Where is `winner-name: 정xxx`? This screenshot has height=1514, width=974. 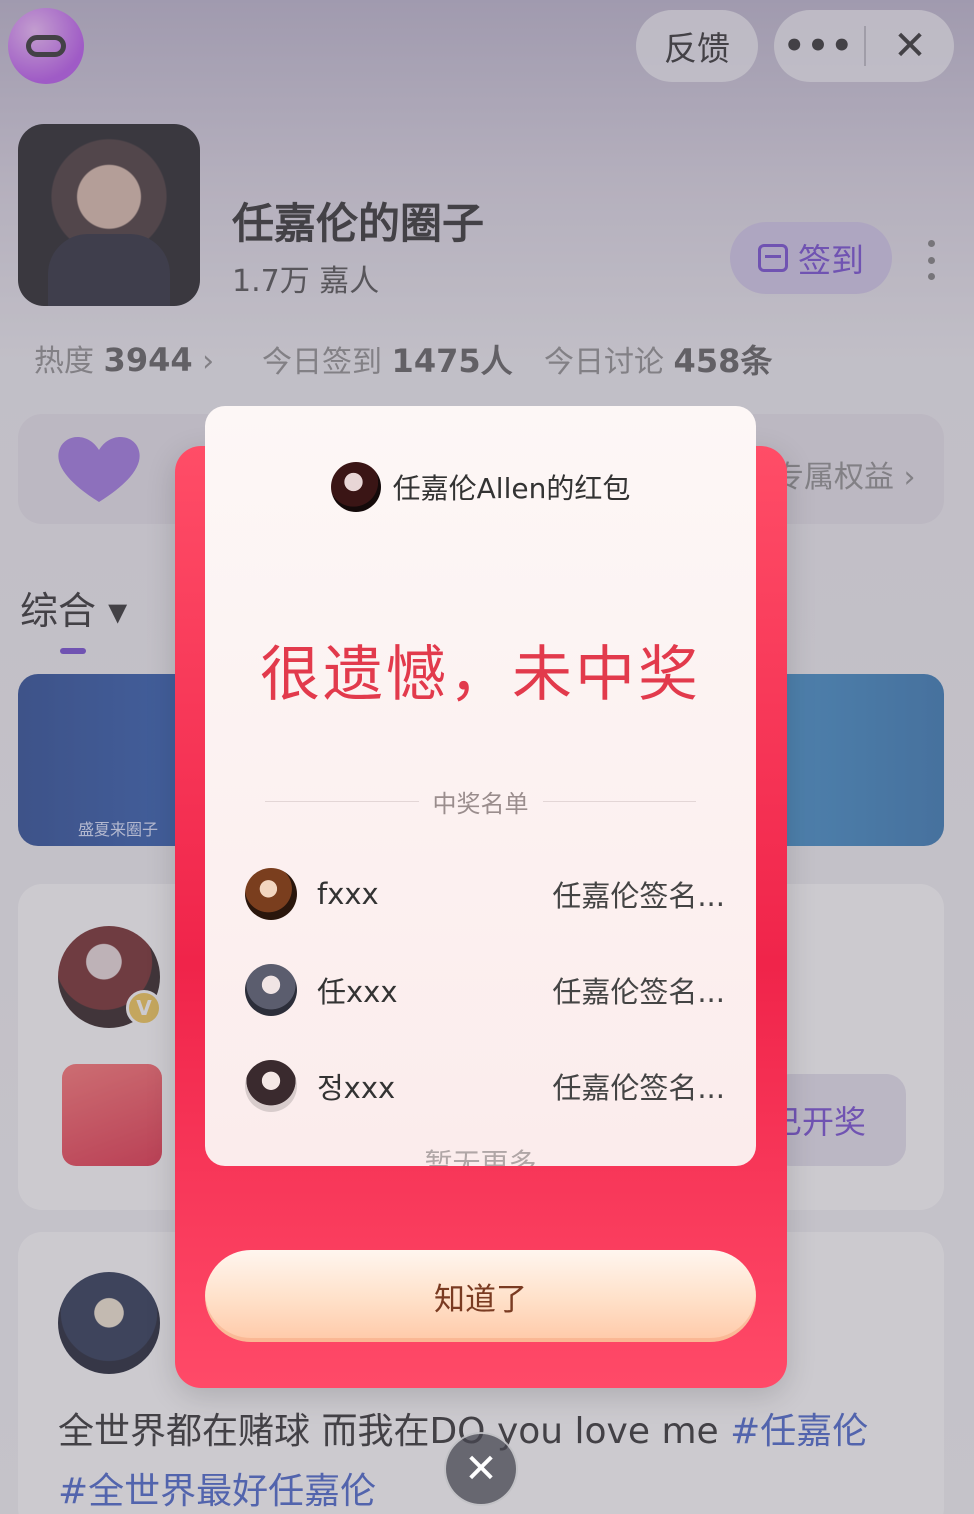
winner-name: 정xxx is located at coordinates (356, 1088).